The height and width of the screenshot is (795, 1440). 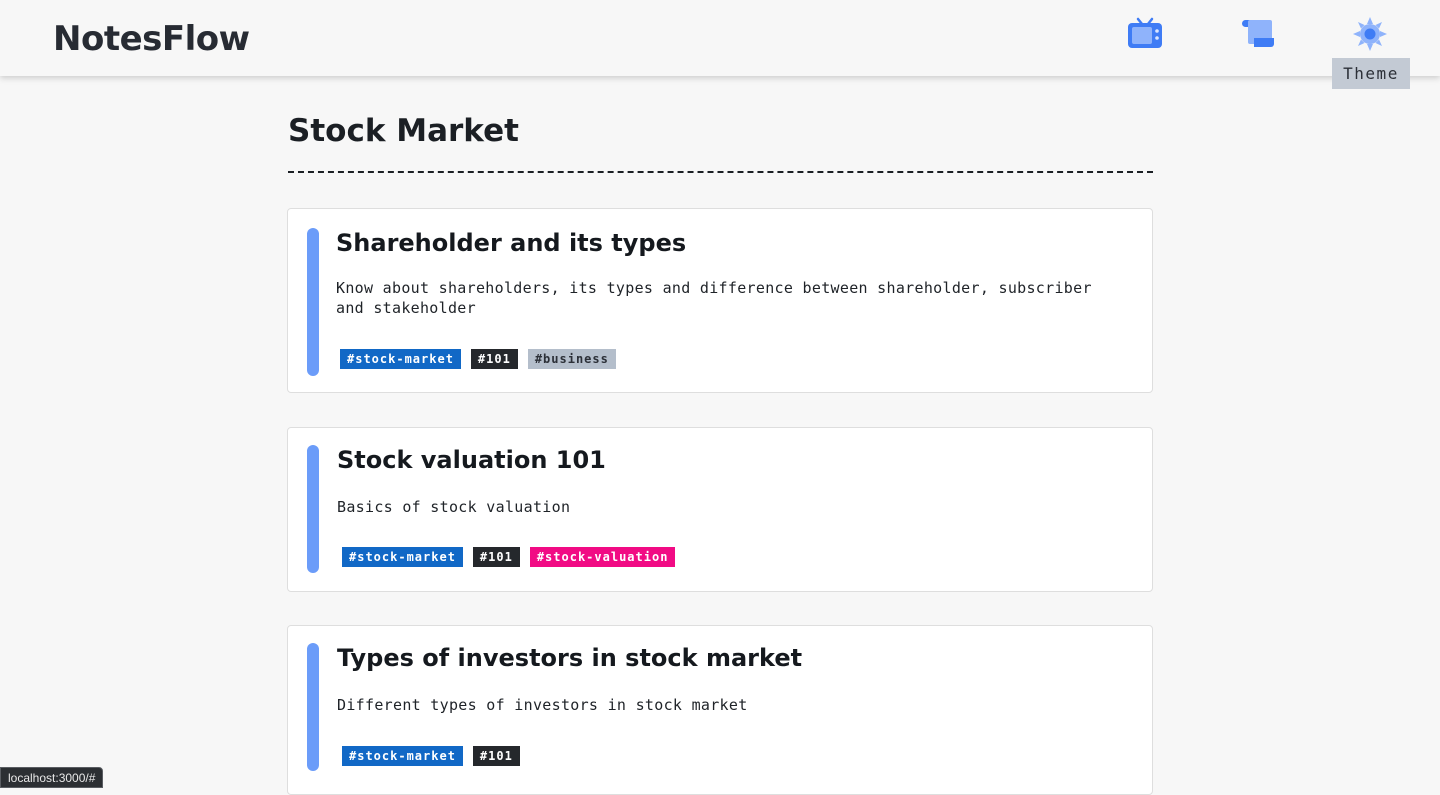 What do you see at coordinates (511, 243) in the screenshot?
I see `note-title: Shareholder and its types` at bounding box center [511, 243].